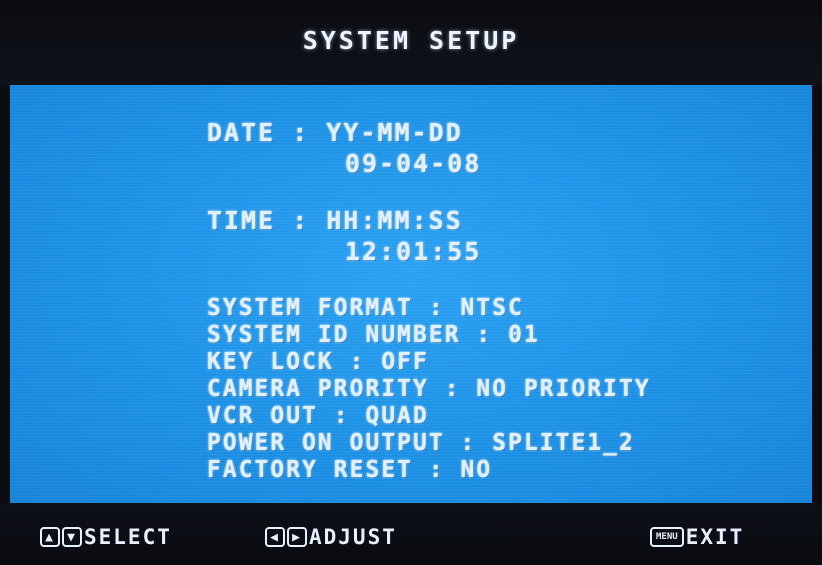 The image size is (822, 565). Describe the element at coordinates (715, 537) in the screenshot. I see `exit-label: EXIT` at that location.